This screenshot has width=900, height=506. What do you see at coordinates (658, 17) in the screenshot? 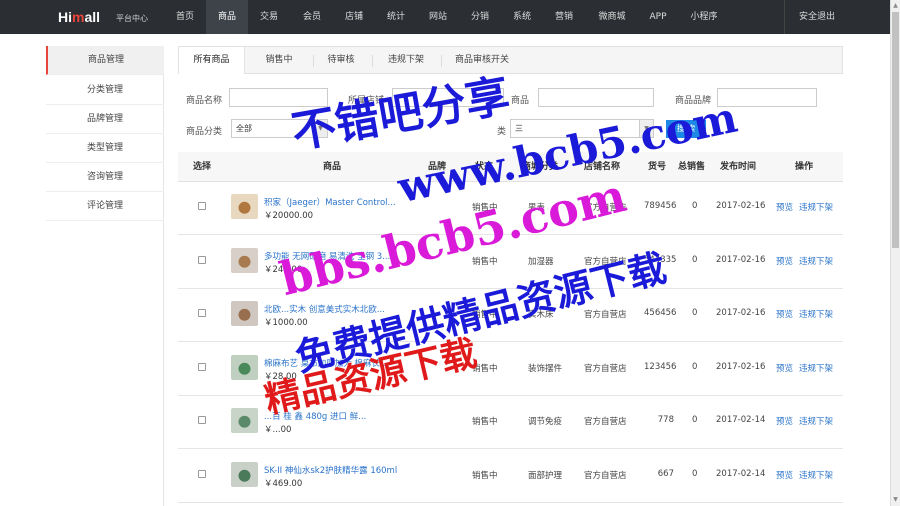
I see `nav-app: APP` at bounding box center [658, 17].